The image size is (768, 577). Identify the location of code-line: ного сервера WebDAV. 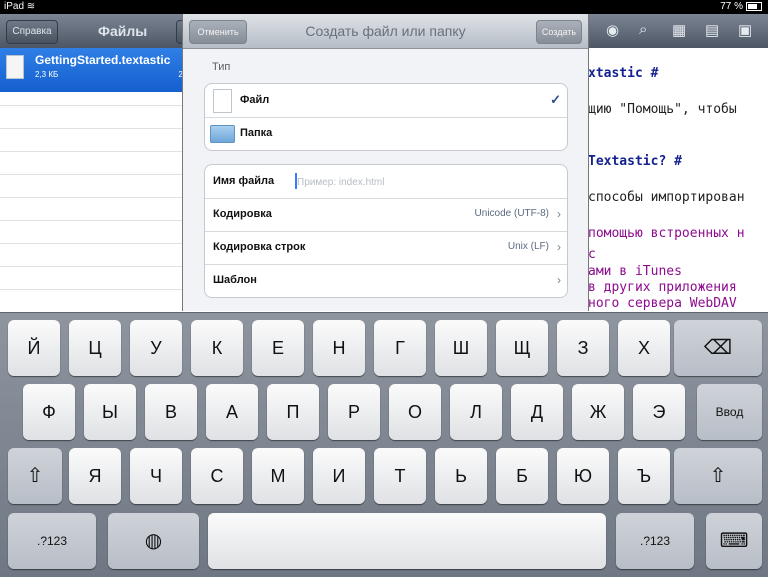
(662, 303).